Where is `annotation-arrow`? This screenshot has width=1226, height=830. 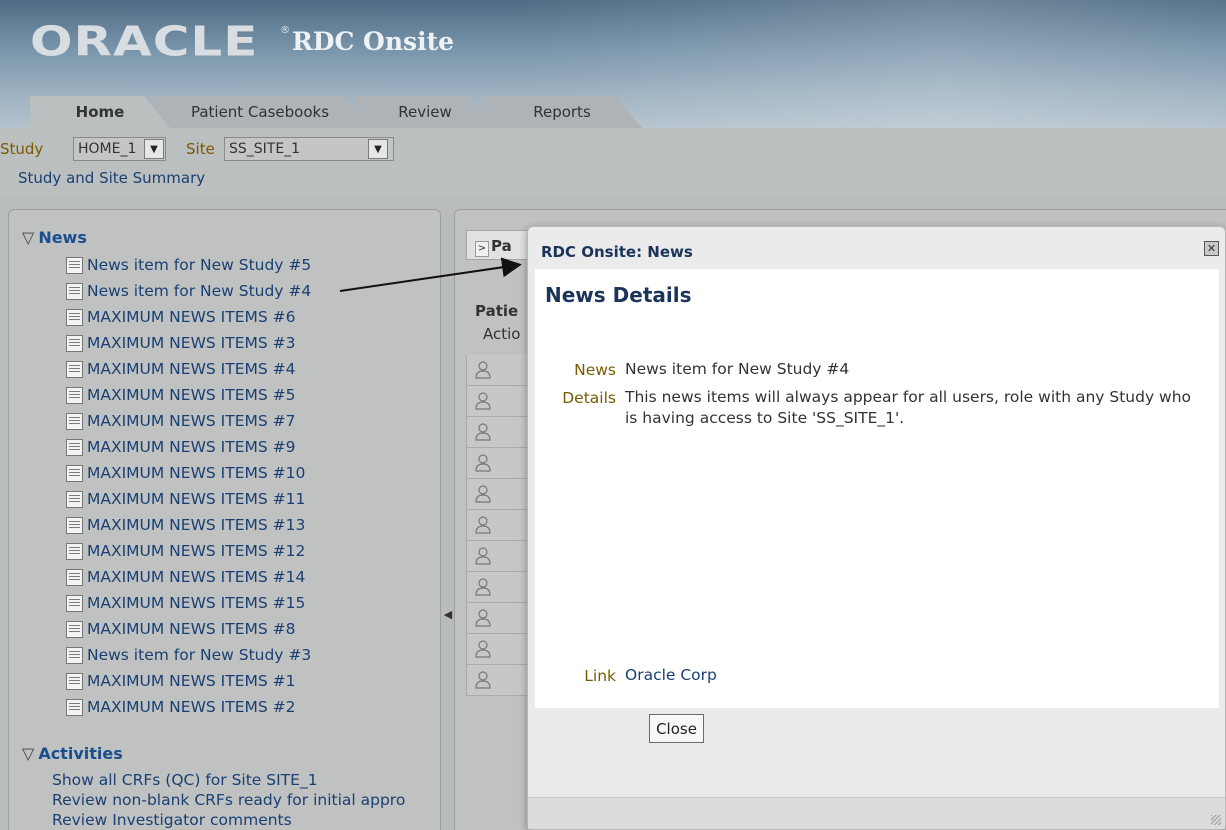 annotation-arrow is located at coordinates (430, 274).